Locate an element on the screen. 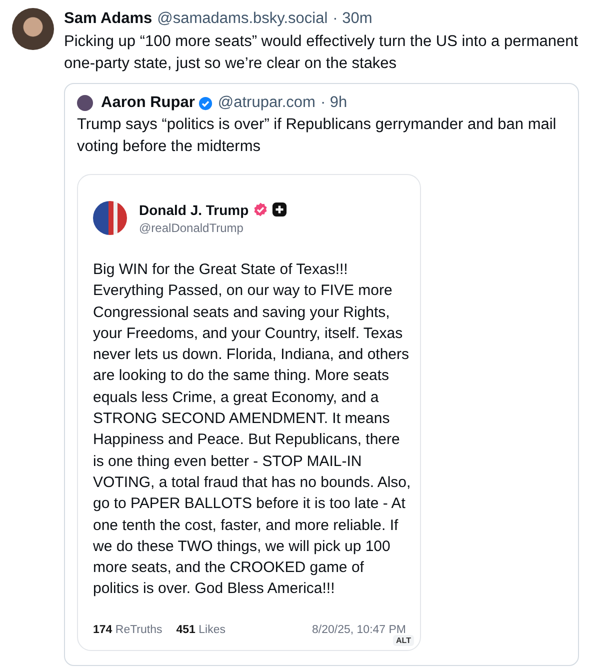 The height and width of the screenshot is (668, 592). quote-text: Trump says “politics is over” if Republicans gerrymander and ban mail voting before the midterms is located at coordinates (317, 136).